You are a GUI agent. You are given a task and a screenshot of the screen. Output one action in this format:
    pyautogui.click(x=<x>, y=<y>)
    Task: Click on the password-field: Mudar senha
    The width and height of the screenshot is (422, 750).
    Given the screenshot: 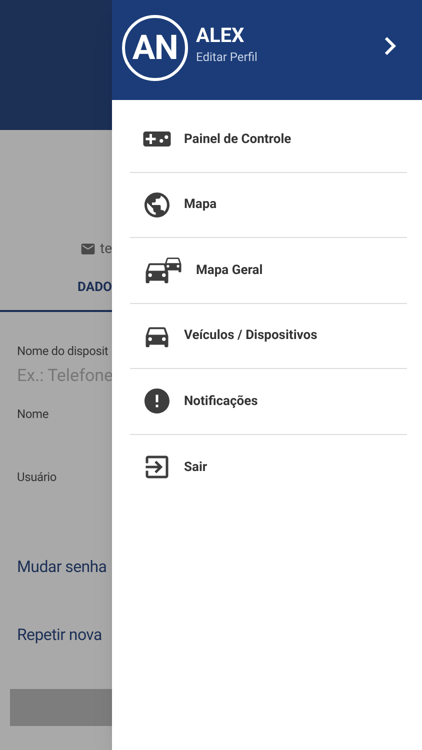 What is the action you would take?
    pyautogui.click(x=62, y=566)
    